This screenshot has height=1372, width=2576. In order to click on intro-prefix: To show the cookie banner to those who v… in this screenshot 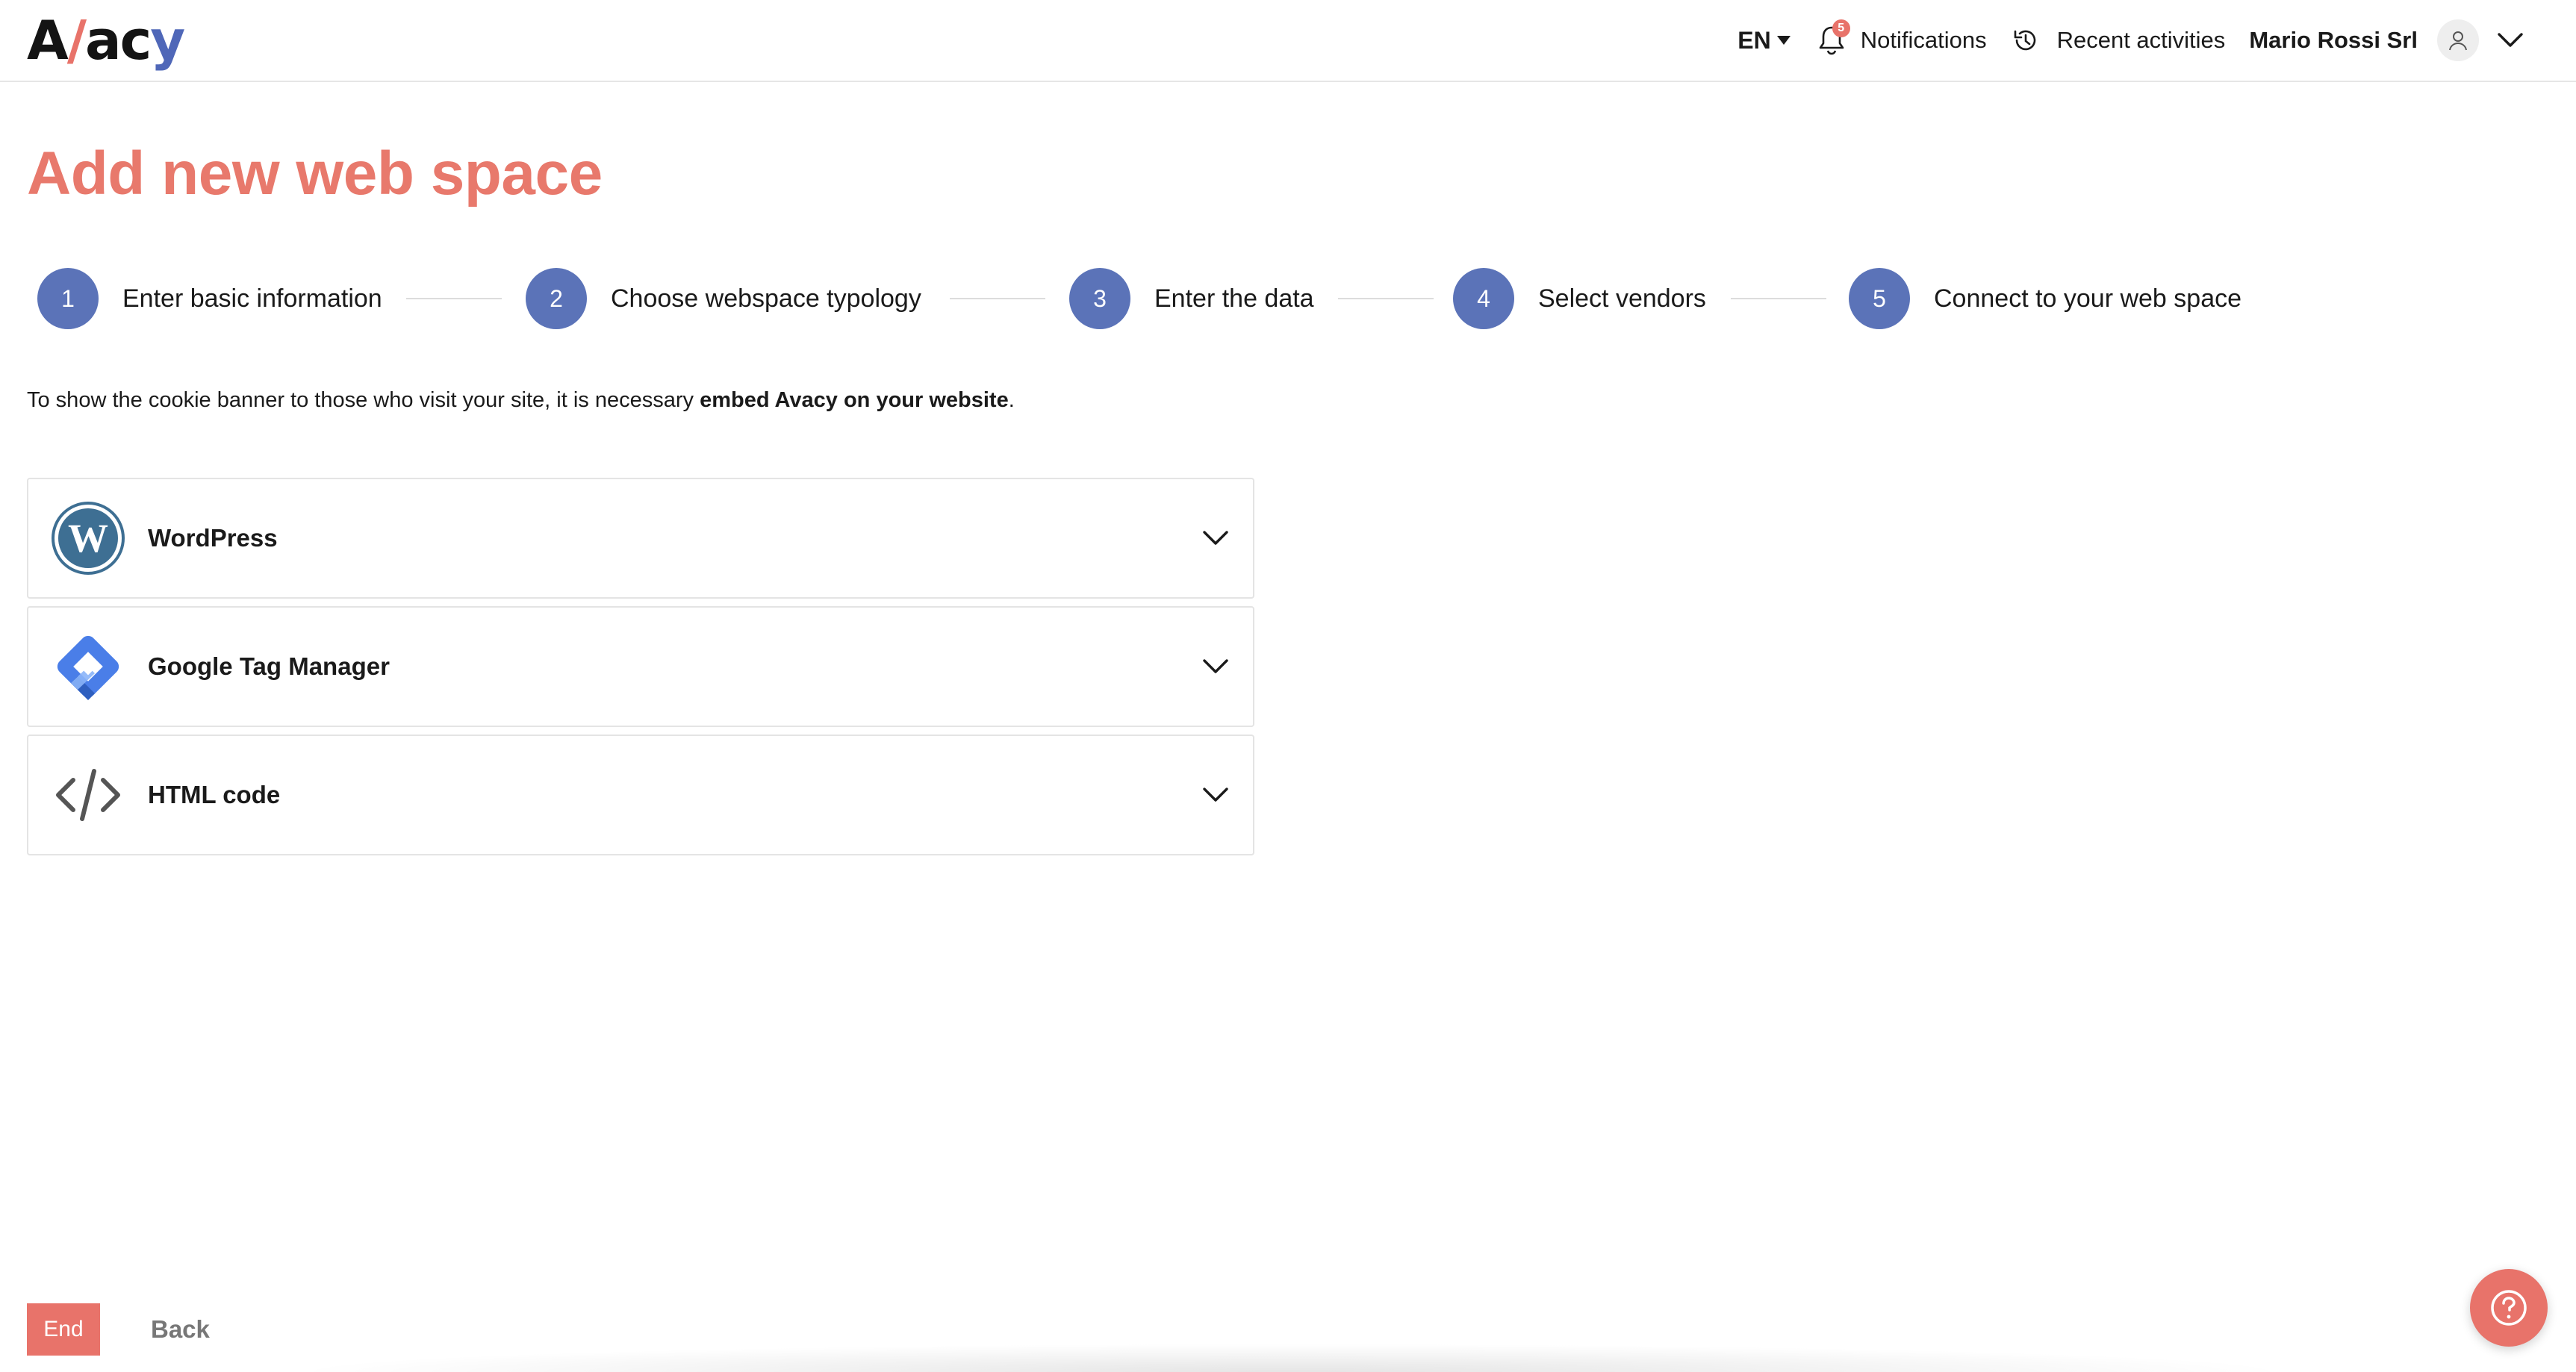, I will do `click(363, 400)`.